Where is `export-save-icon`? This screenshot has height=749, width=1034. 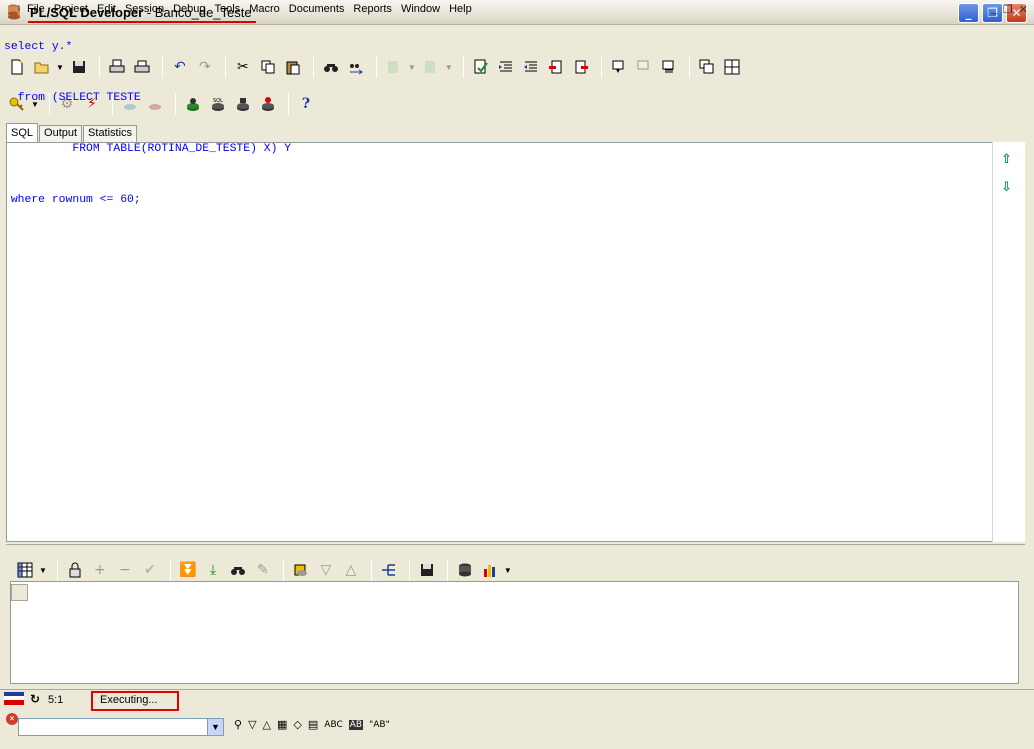 export-save-icon is located at coordinates (427, 570).